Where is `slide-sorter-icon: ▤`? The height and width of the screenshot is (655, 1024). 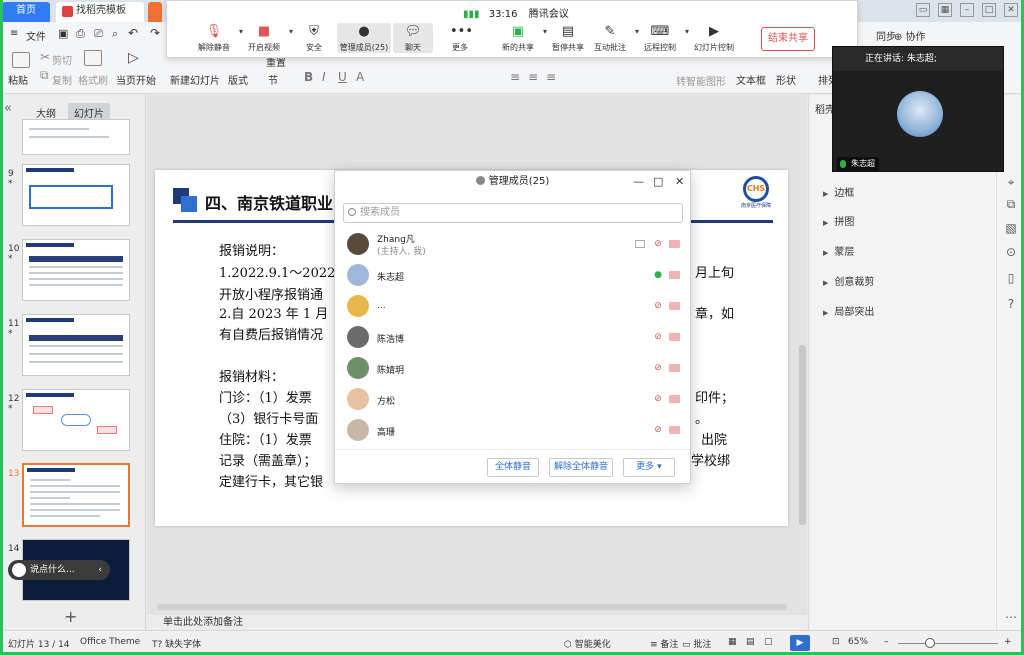
slide-sorter-icon: ▤ is located at coordinates (750, 642).